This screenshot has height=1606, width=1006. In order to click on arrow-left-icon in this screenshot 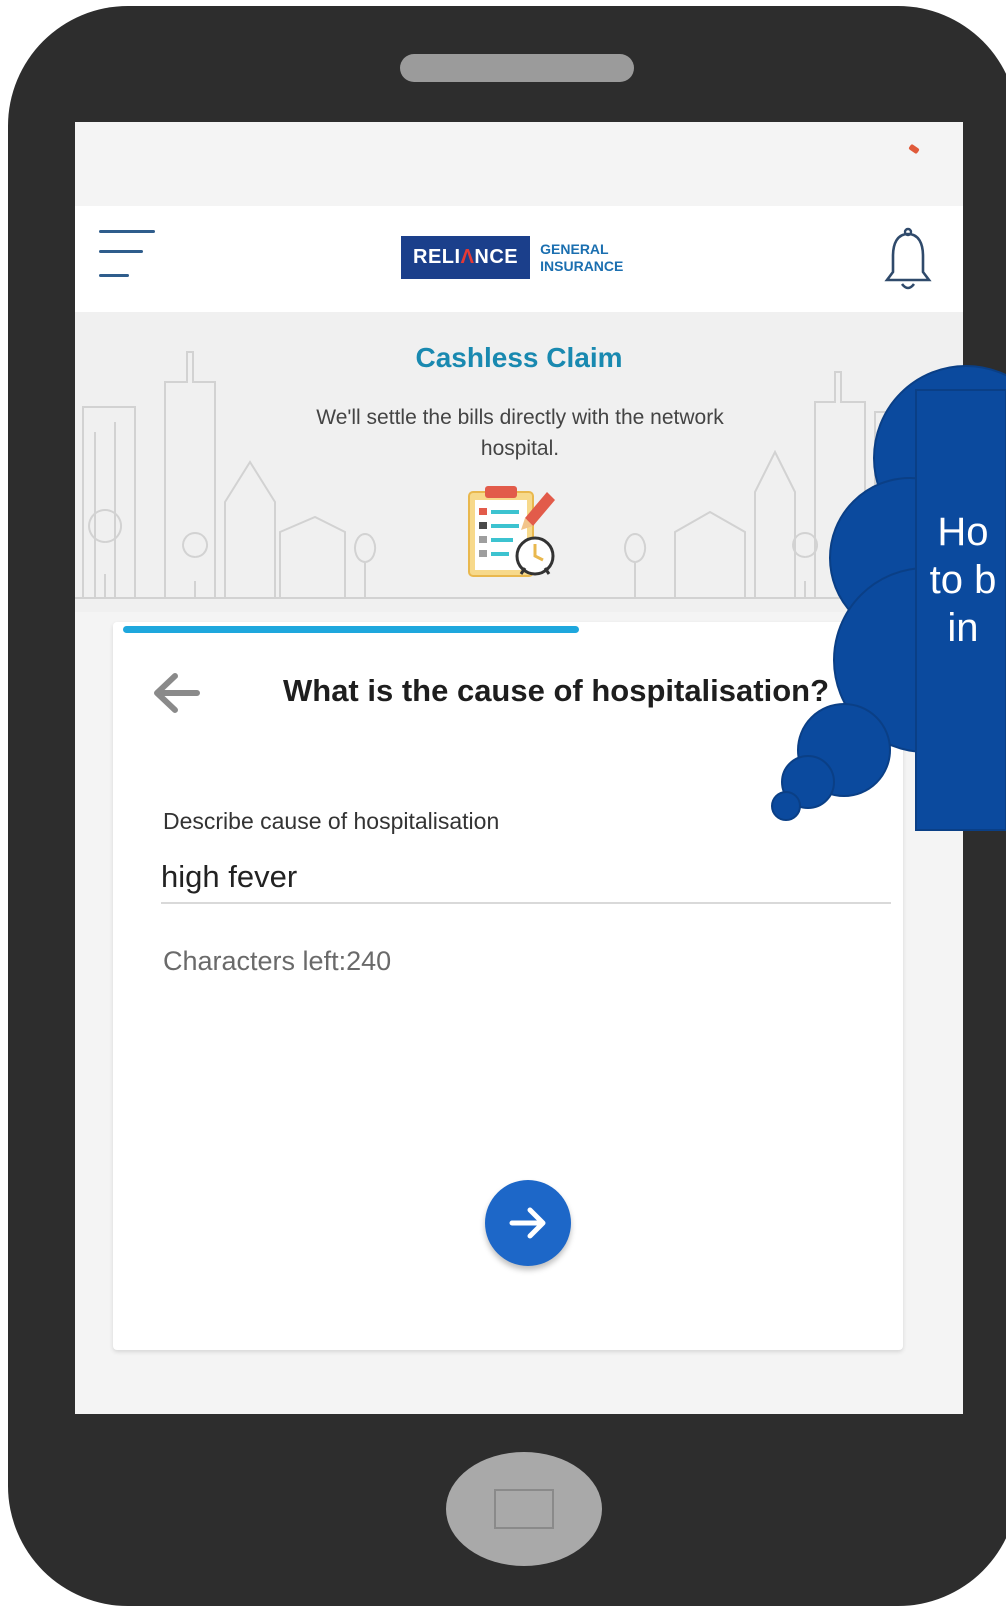, I will do `click(177, 693)`.